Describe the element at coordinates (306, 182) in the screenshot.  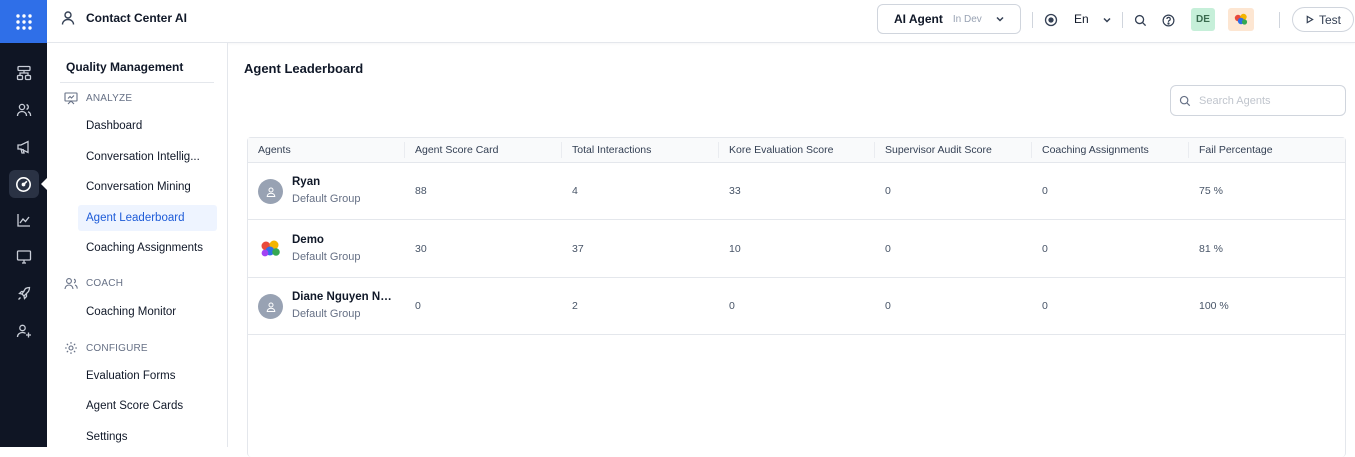
I see `agent-name: Ryan` at that location.